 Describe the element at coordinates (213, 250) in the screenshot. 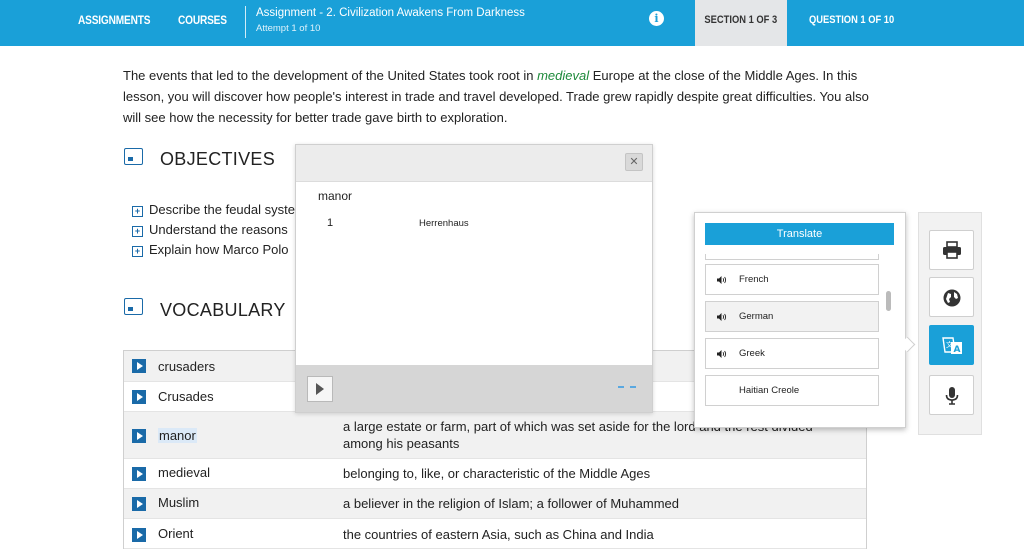

I see `objective-item: + Explain how Marco Polo` at that location.